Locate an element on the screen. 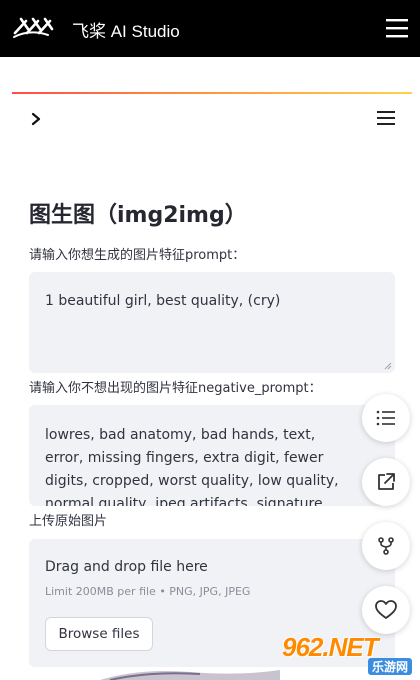  prompt-text: 1 beautiful girl, best quality, (cry) is located at coordinates (163, 301).